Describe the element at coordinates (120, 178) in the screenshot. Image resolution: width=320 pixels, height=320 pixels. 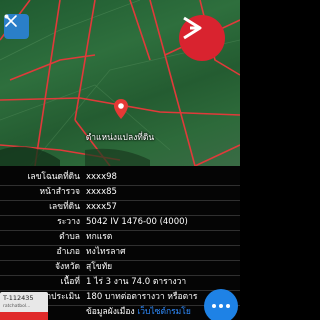
I see `detail-row-deed-no: เลขโฉนดที่ดิน xxxx98` at that location.